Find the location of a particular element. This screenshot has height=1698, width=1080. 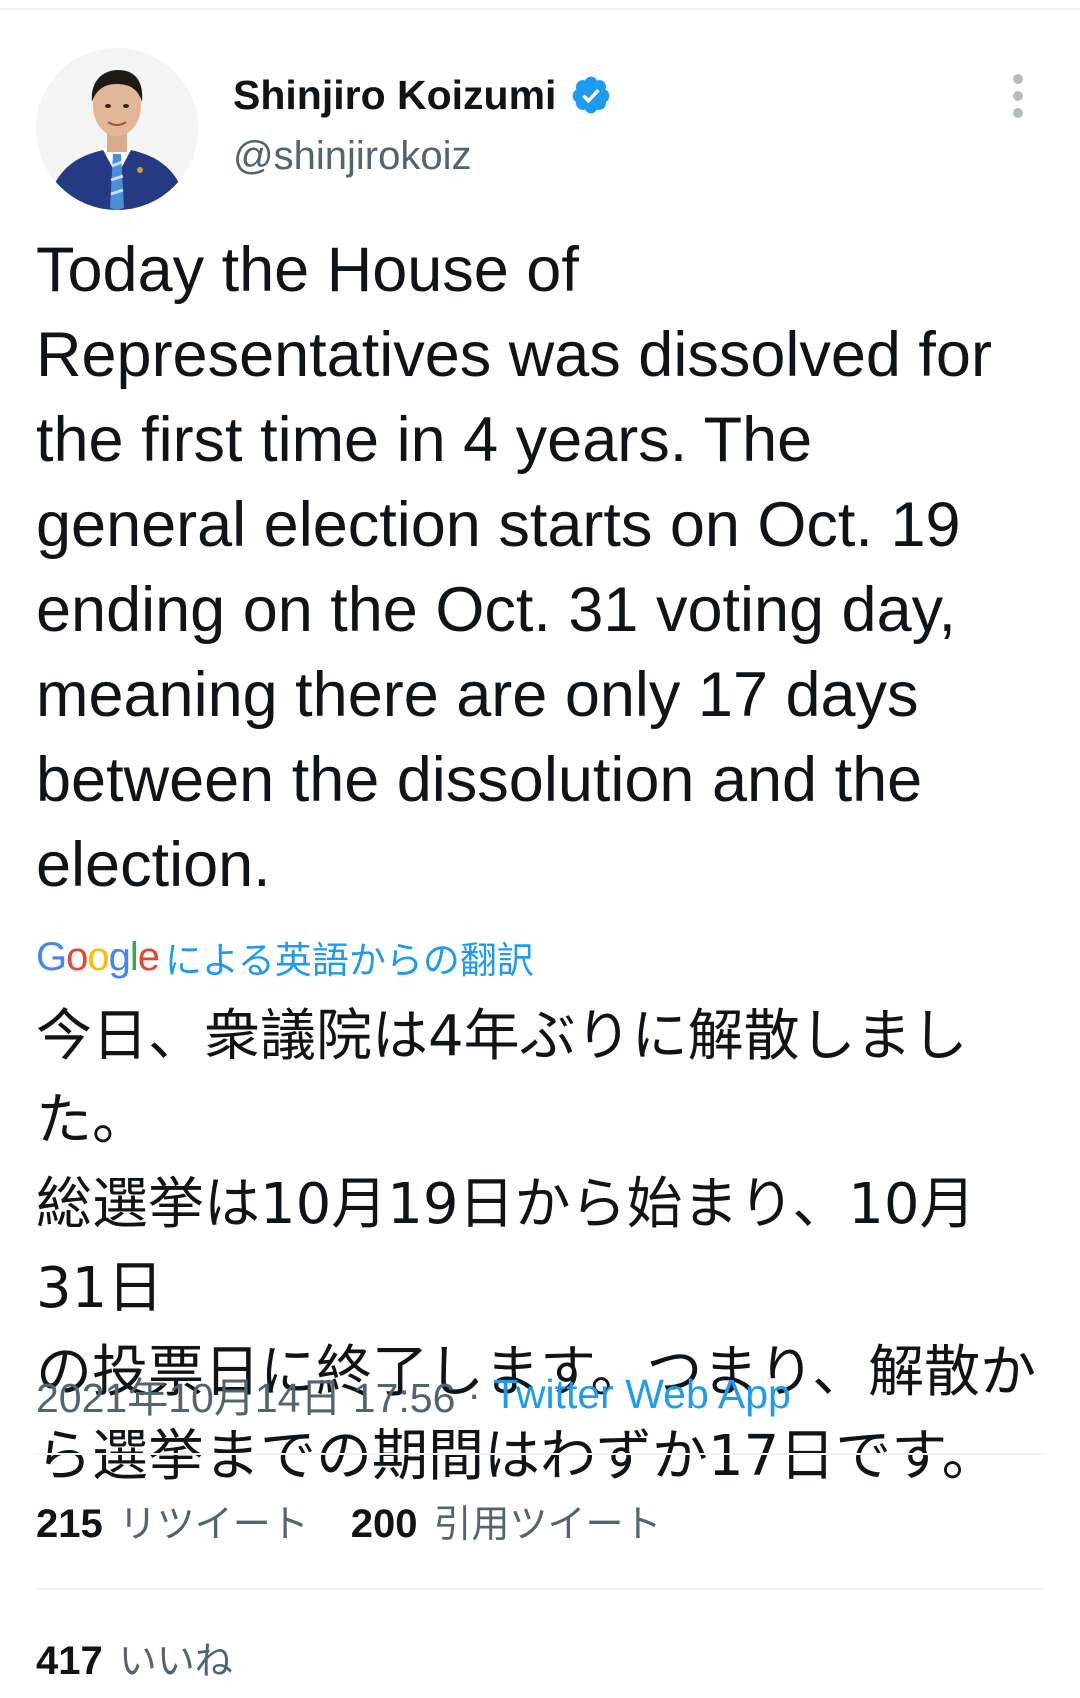

translation-header: Google による英語からの翻訳 is located at coordinates (285, 957).